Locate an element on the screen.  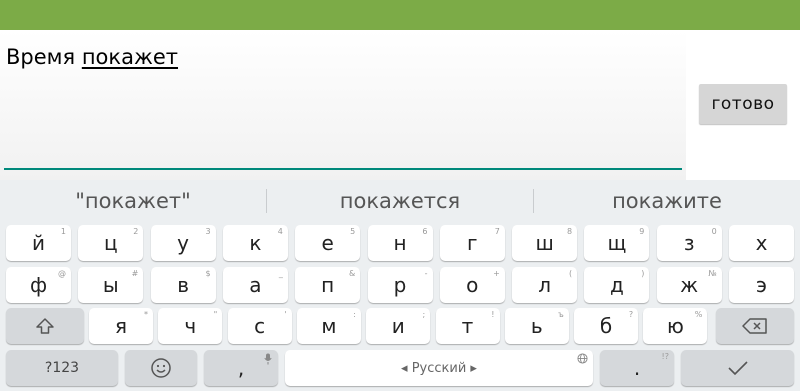
symbols-key: ?123 is located at coordinates (62, 368).